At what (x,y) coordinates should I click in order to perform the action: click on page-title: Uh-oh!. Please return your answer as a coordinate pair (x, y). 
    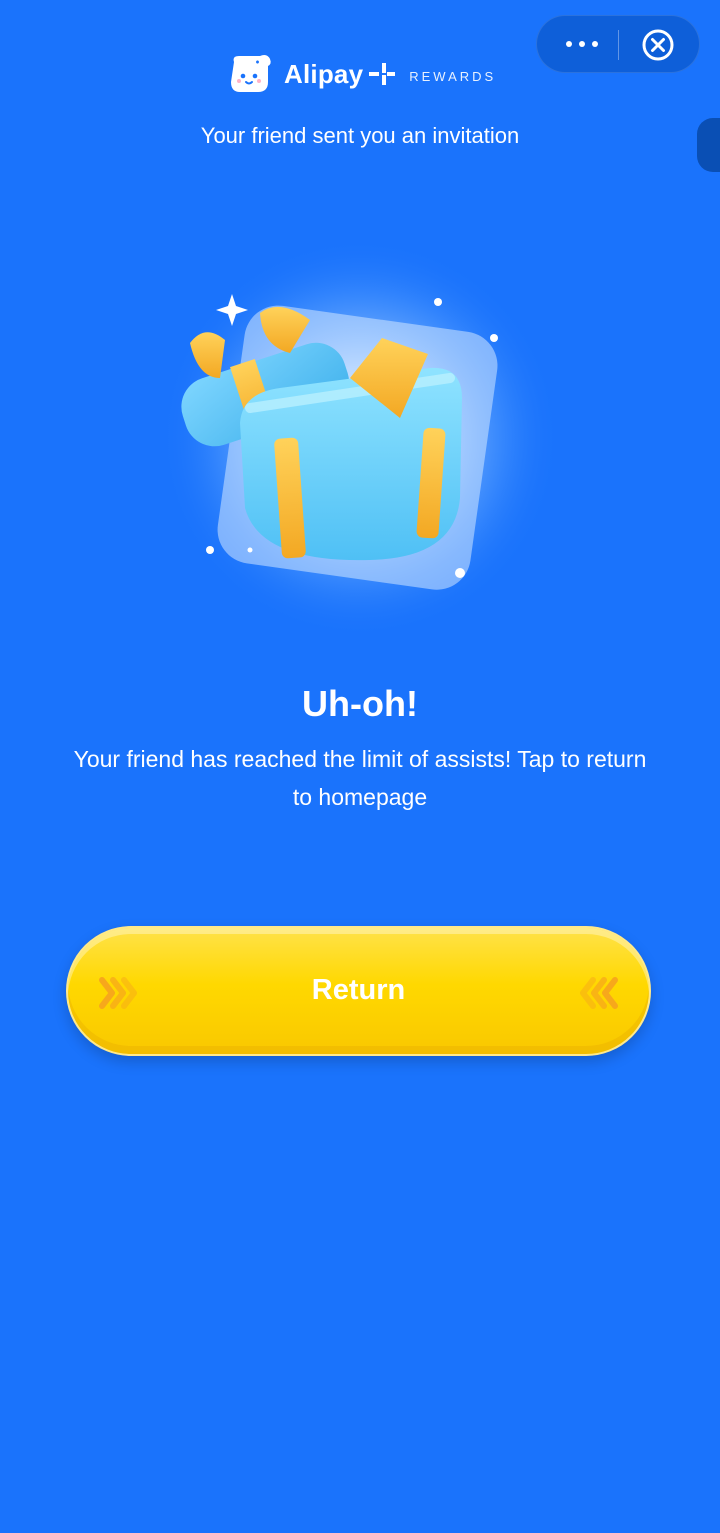
    Looking at the image, I should click on (360, 703).